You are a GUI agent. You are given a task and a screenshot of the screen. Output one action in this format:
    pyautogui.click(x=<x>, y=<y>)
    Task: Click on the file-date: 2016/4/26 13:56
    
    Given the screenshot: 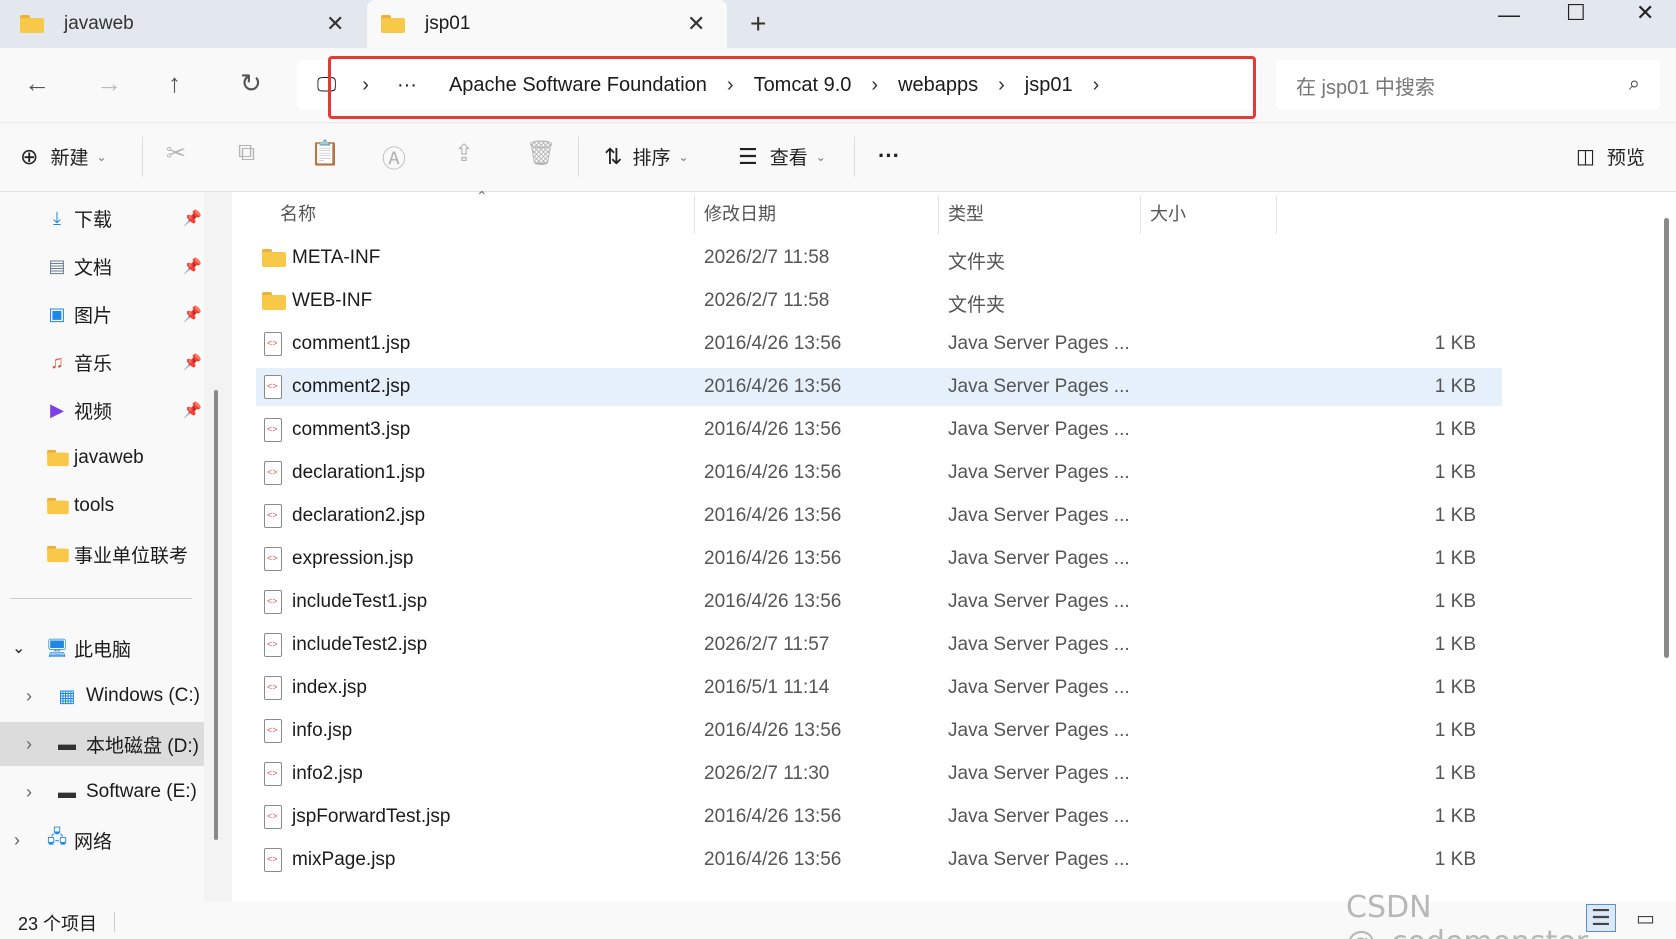 What is the action you would take?
    pyautogui.click(x=773, y=472)
    